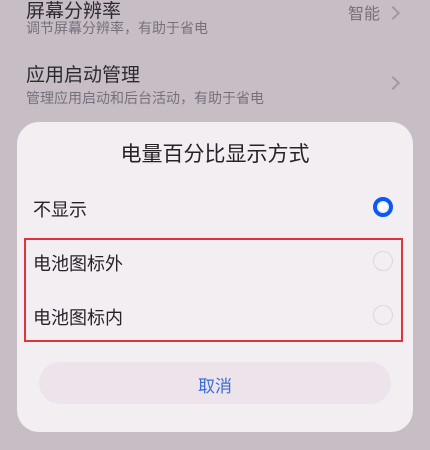 This screenshot has width=430, height=450. What do you see at coordinates (215, 154) in the screenshot?
I see `dialog-title: 电量百分比显示方式` at bounding box center [215, 154].